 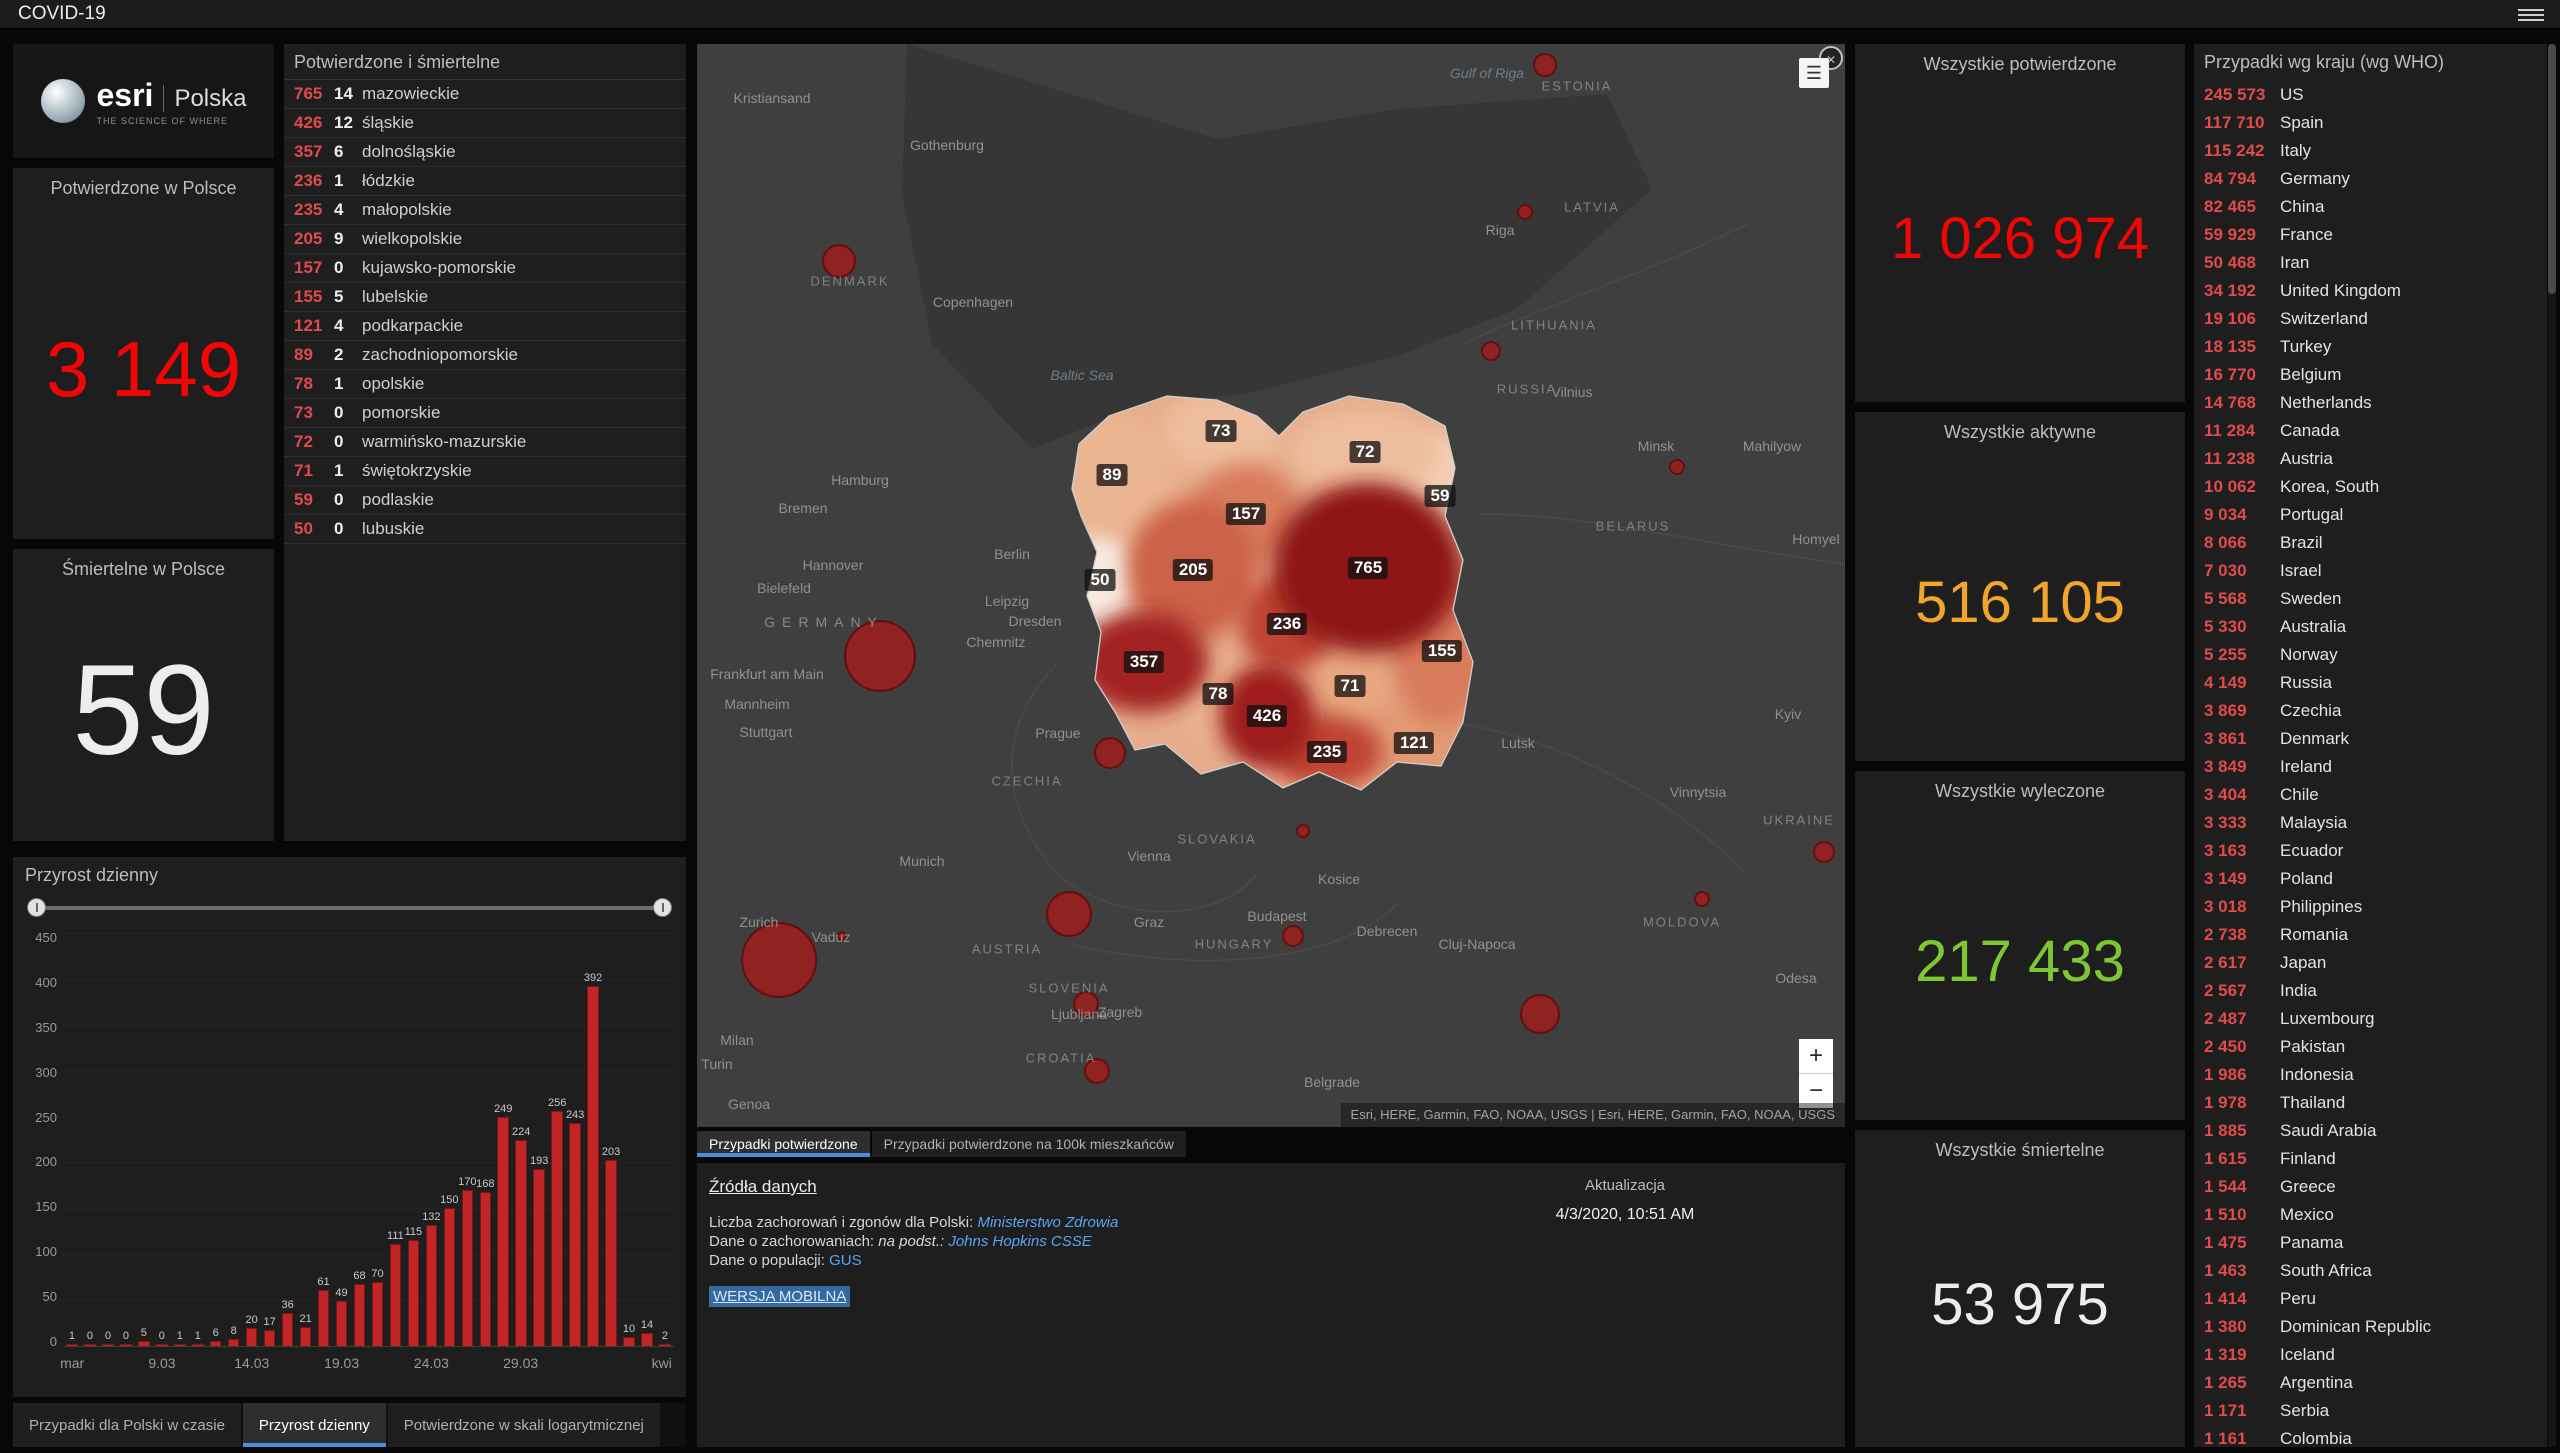 What do you see at coordinates (2370, 235) in the screenshot?
I see `country-row: 59 929 France` at bounding box center [2370, 235].